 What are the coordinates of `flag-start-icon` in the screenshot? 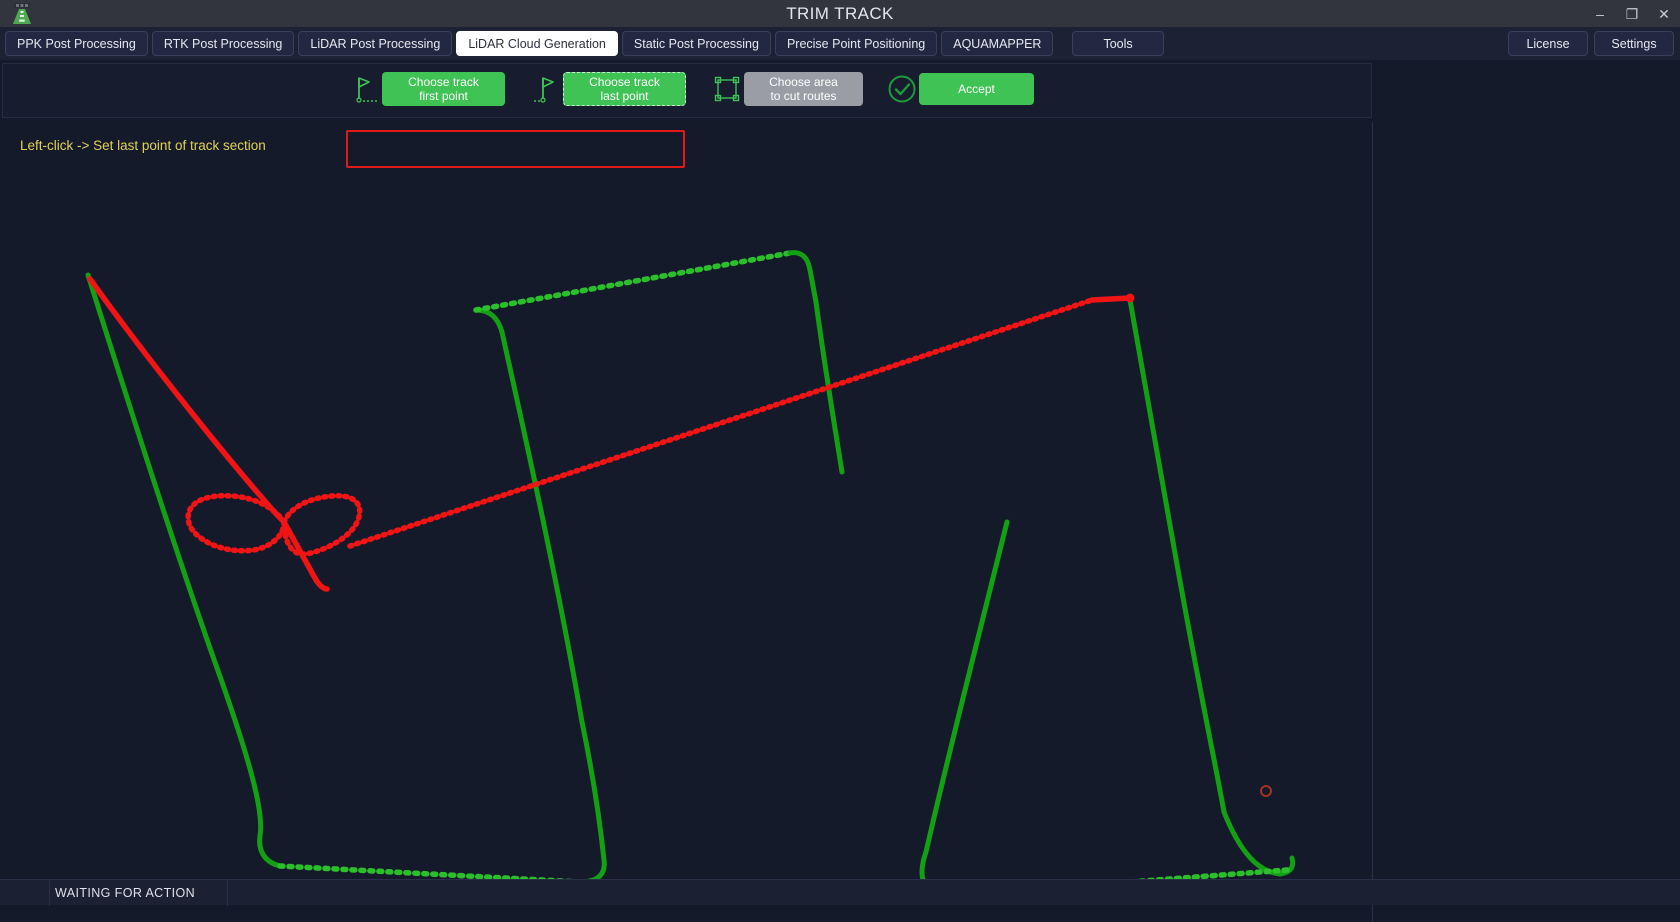 It's located at (365, 89).